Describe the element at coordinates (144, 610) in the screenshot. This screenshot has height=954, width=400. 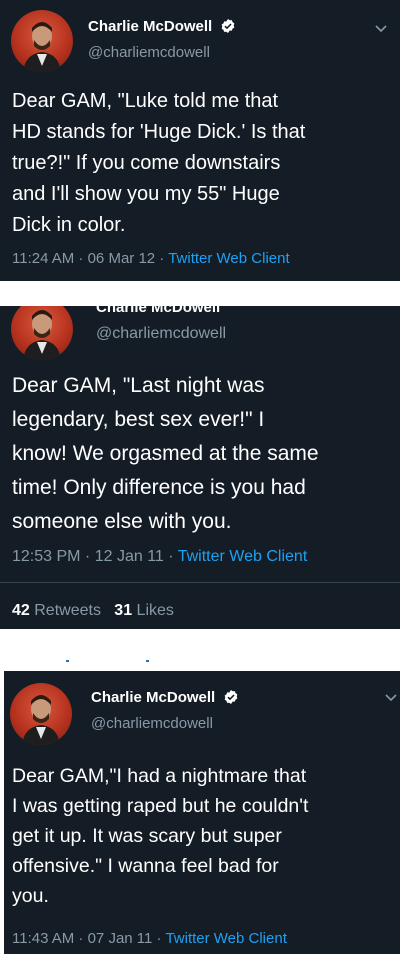
I see `likes-stat: 31 Likes` at that location.